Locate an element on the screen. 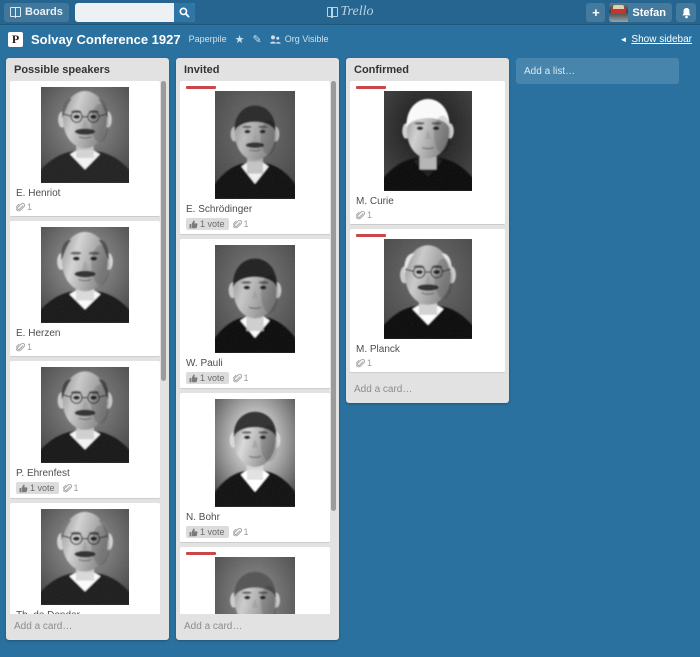  board-visibility-label: Org Visible is located at coordinates (306, 39).